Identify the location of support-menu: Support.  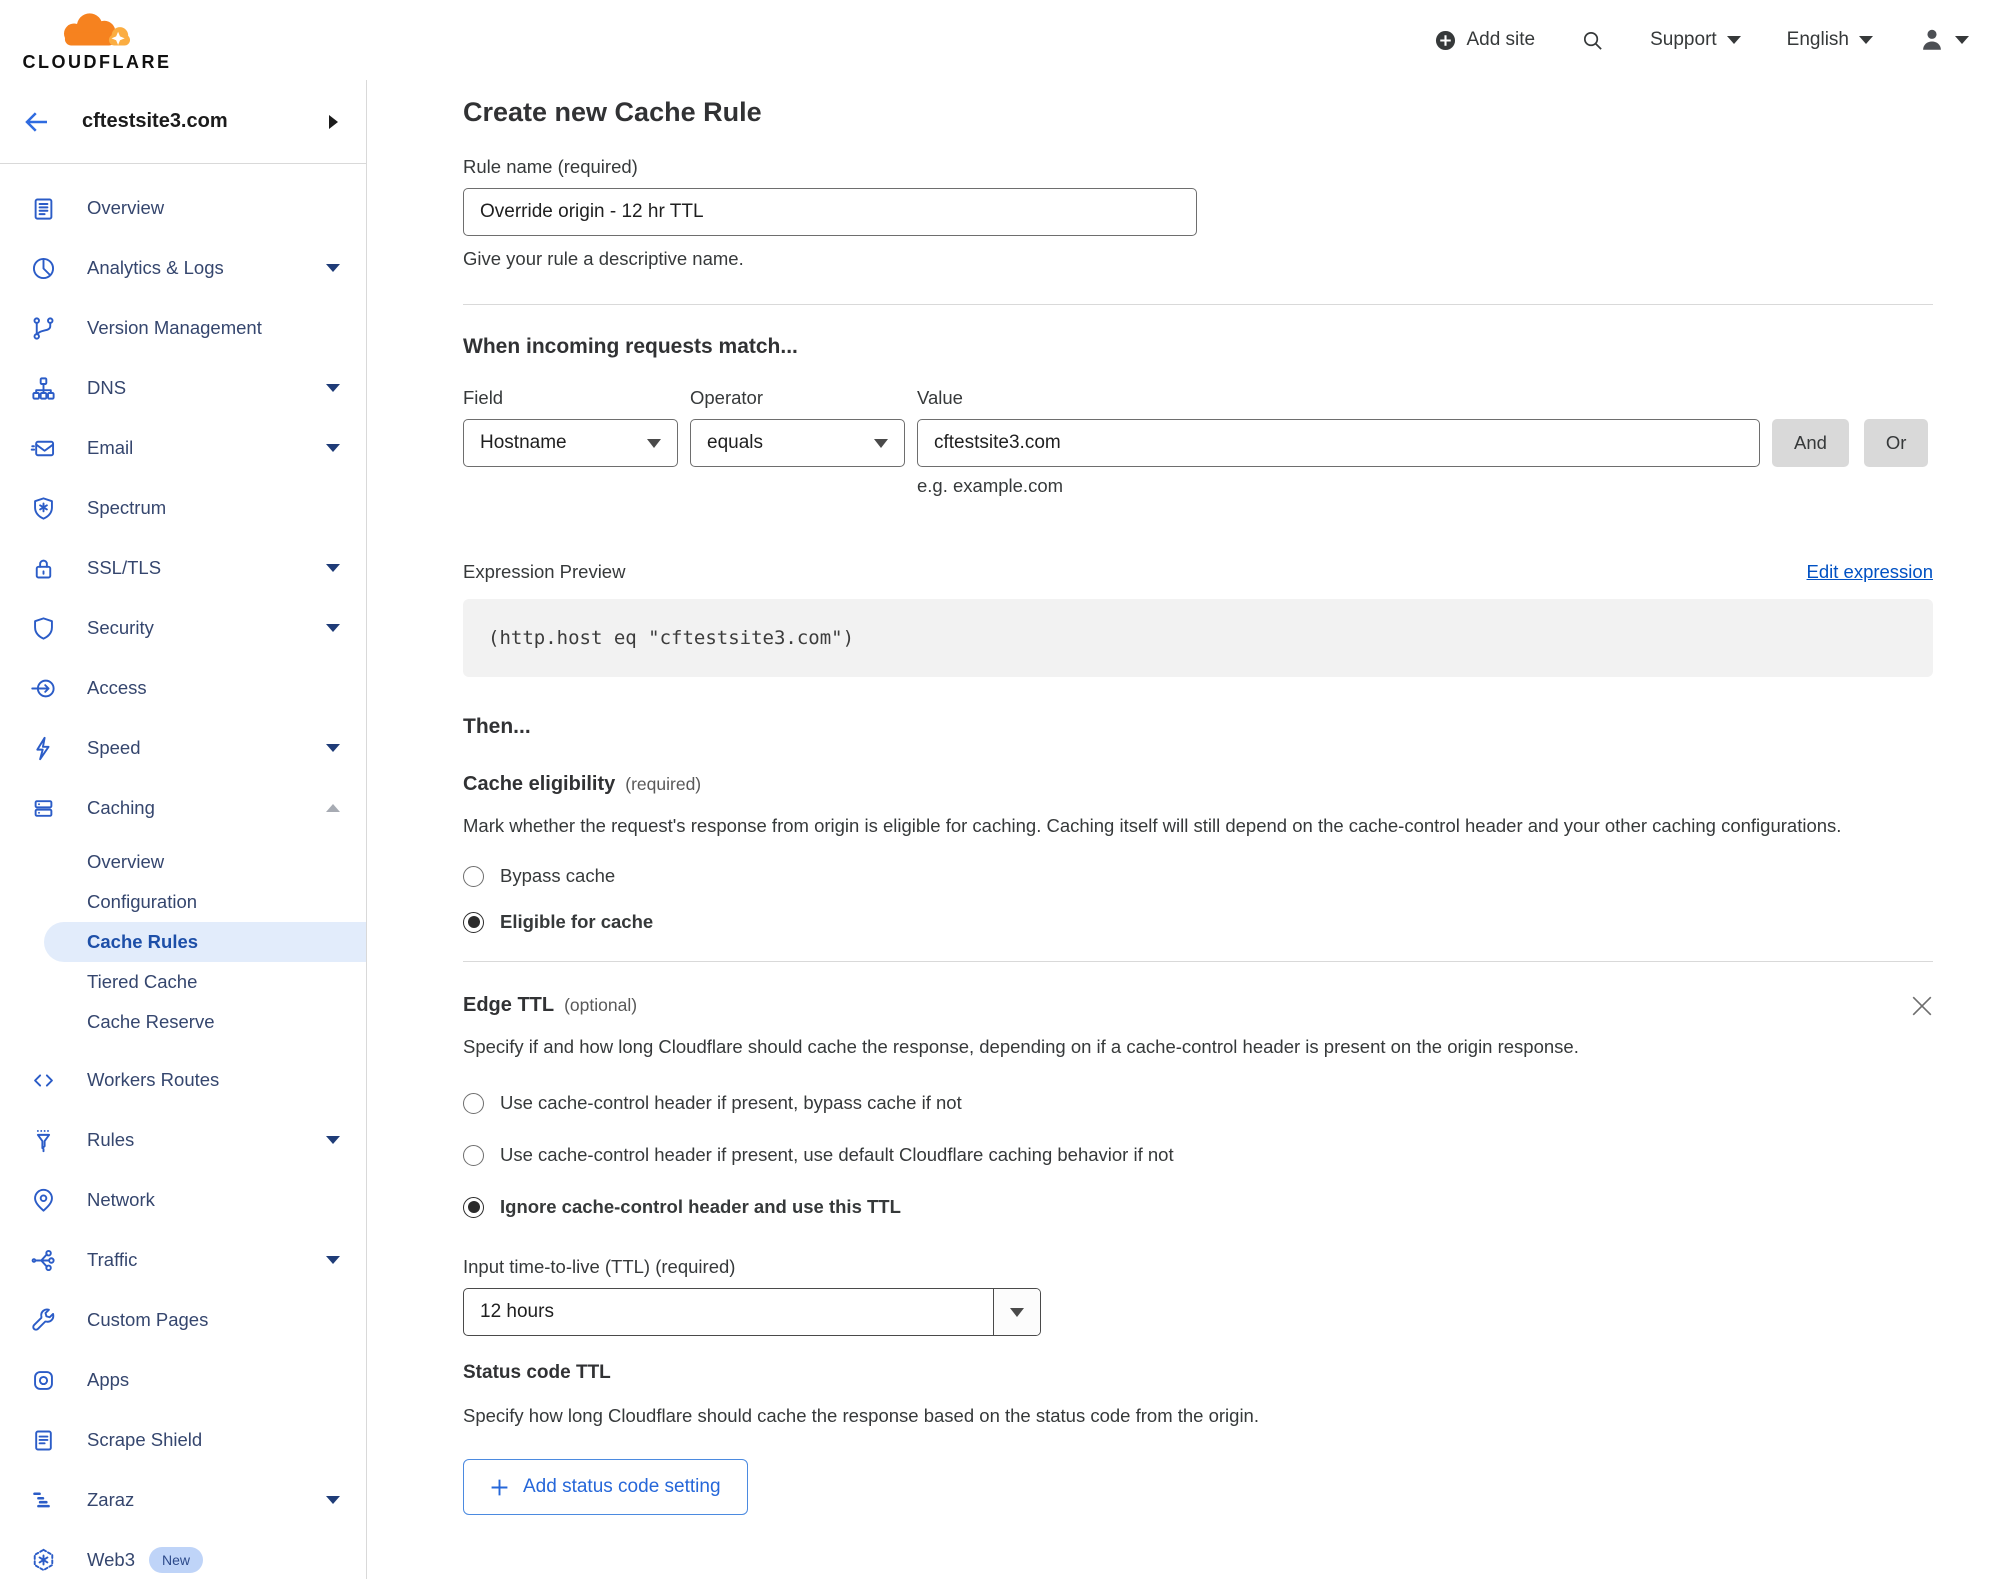
(1695, 40).